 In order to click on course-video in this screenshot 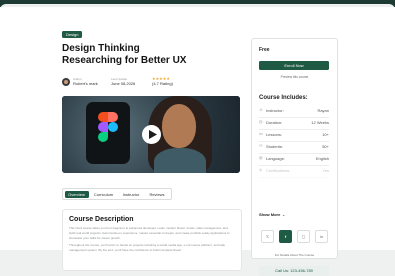, I will do `click(151, 134)`.